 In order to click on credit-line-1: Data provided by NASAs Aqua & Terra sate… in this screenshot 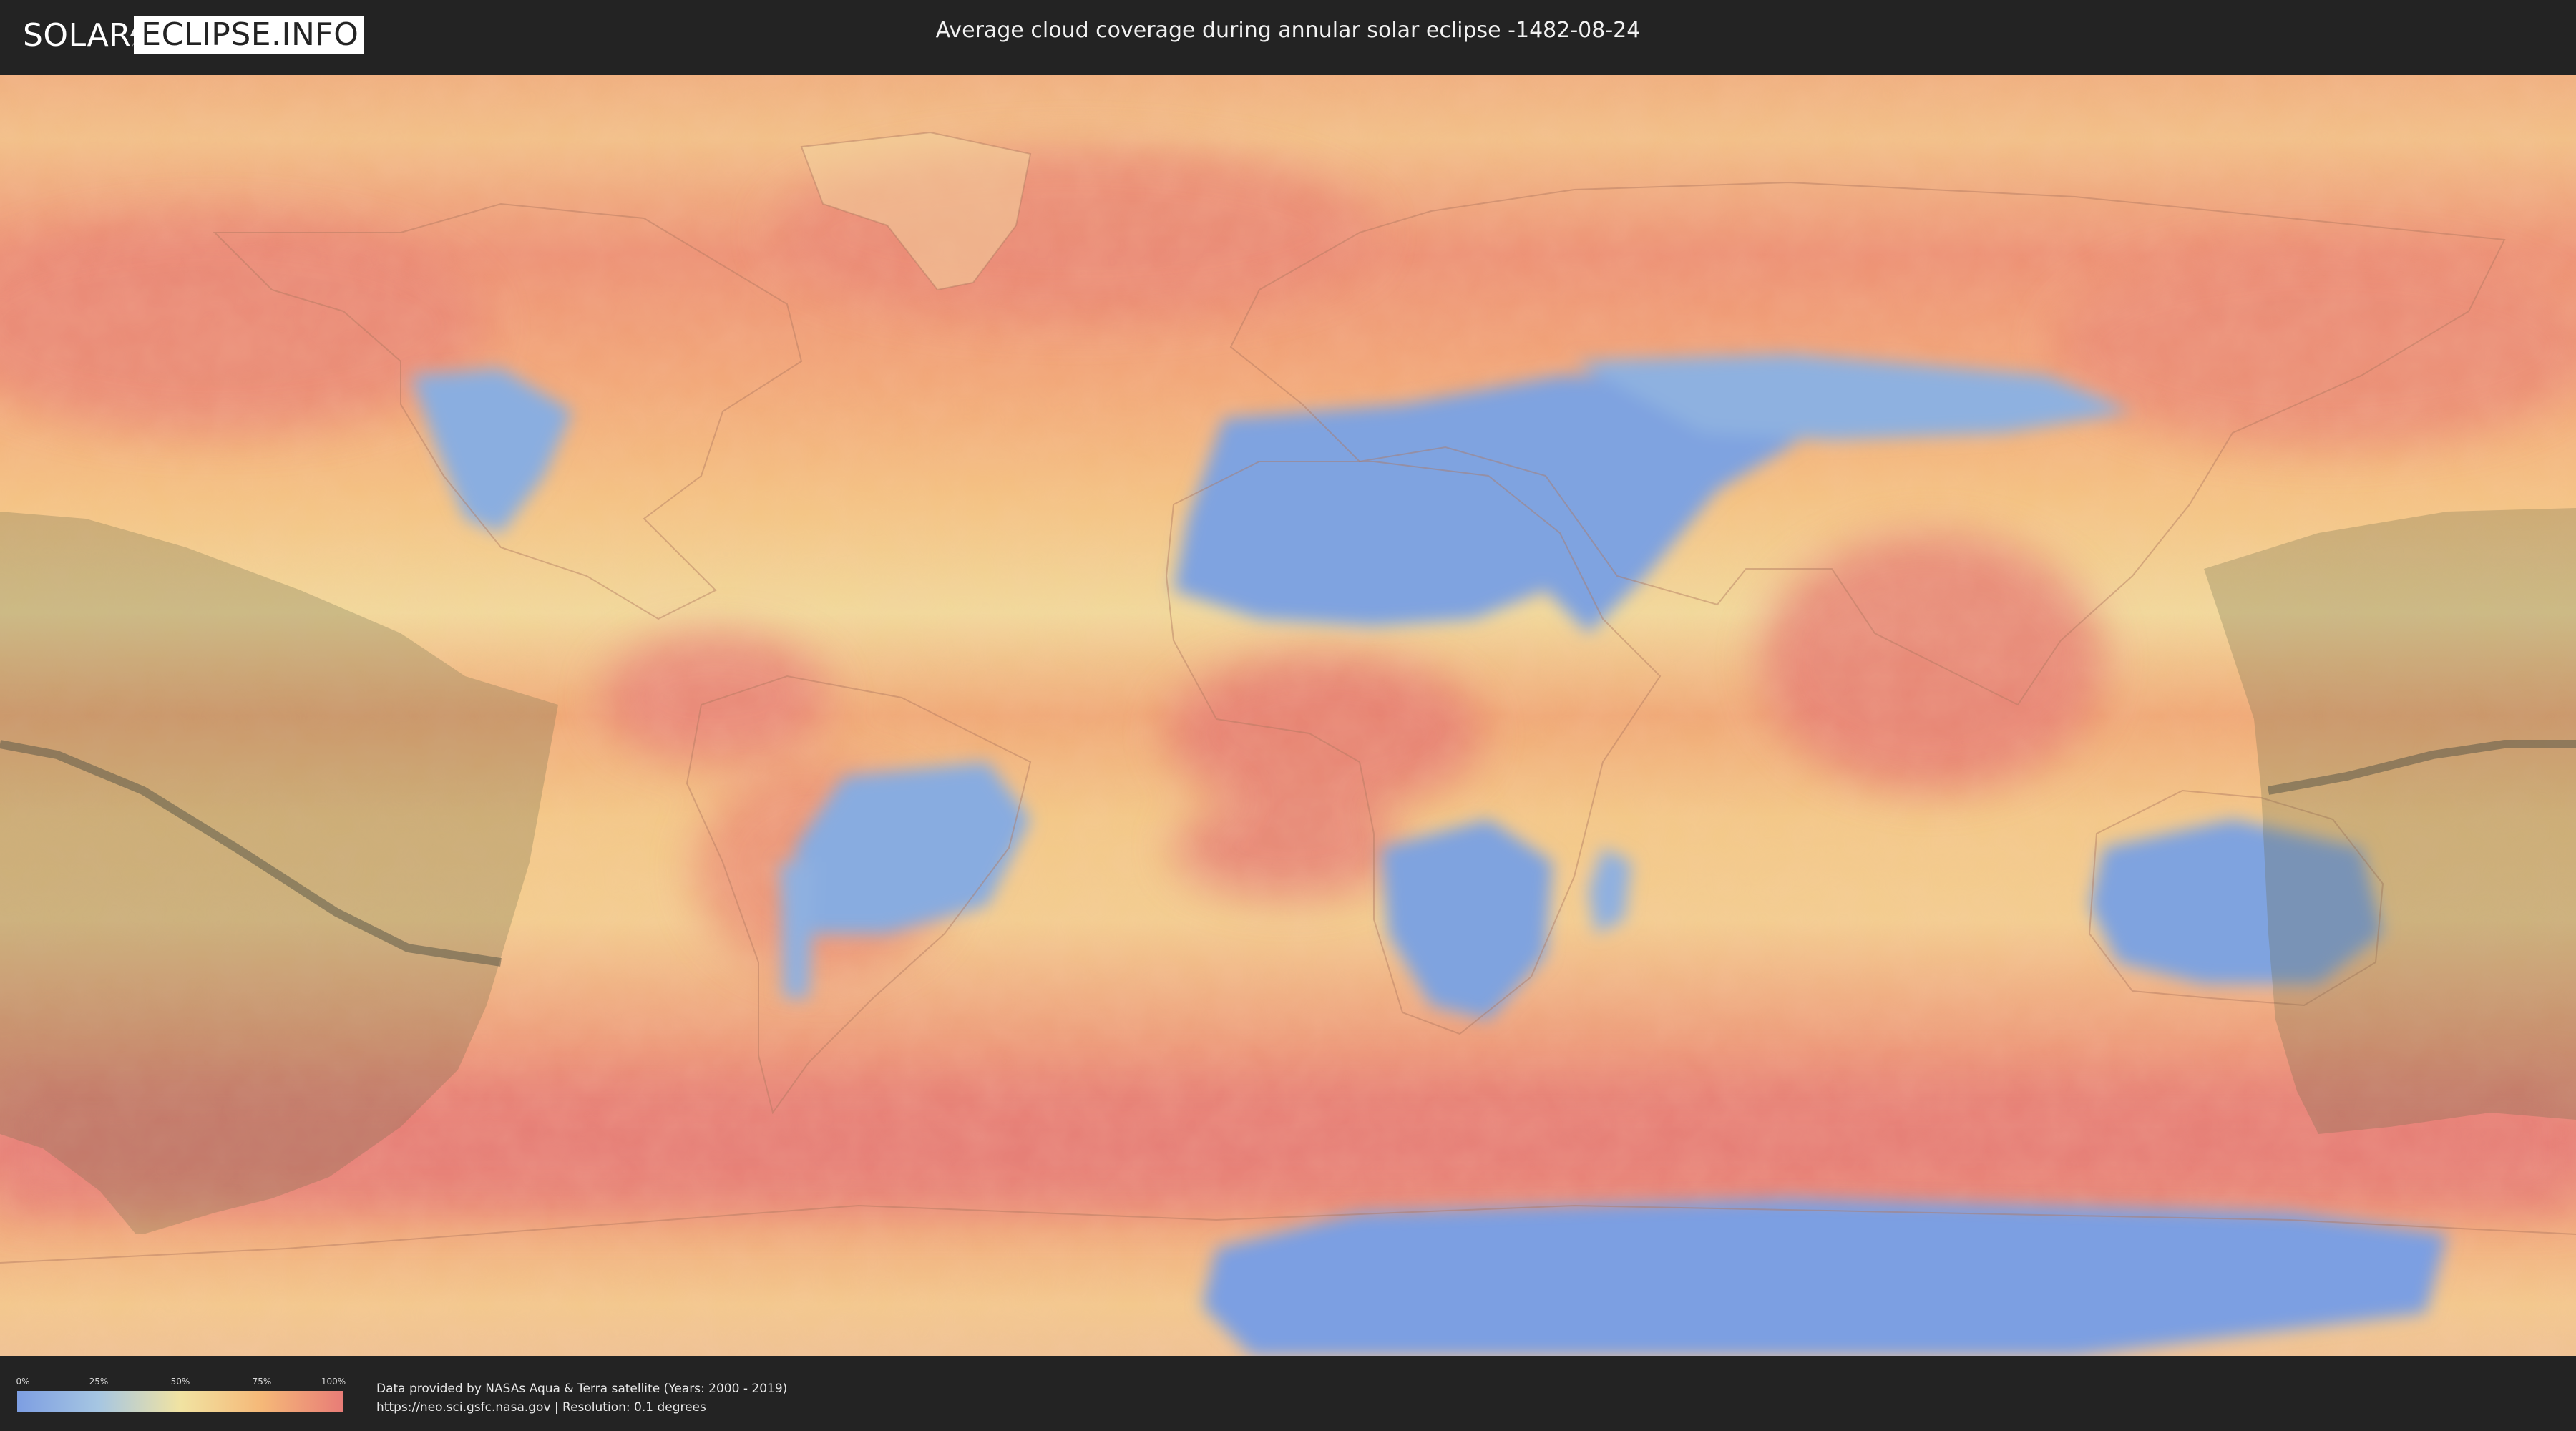, I will do `click(582, 1389)`.